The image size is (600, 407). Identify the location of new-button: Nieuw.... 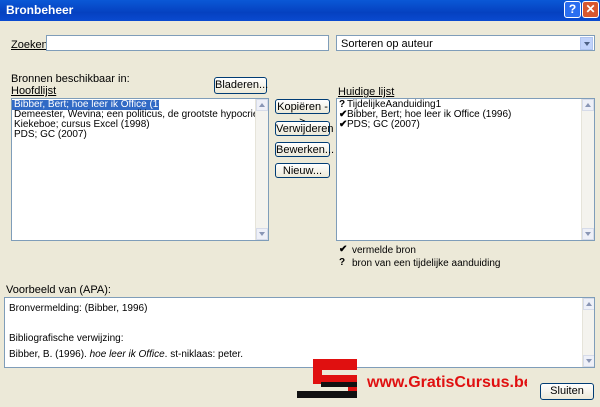
(302, 170).